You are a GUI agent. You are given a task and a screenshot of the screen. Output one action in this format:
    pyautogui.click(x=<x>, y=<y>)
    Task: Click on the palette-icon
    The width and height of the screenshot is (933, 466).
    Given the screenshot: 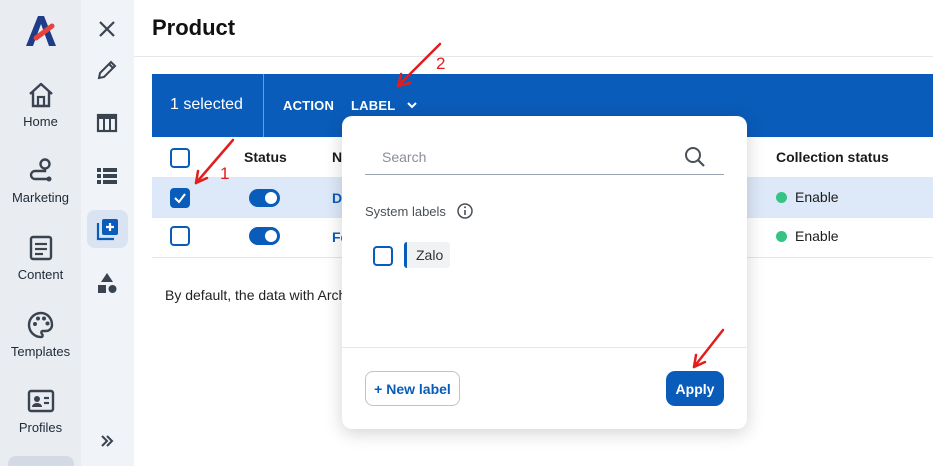 What is the action you would take?
    pyautogui.click(x=40, y=325)
    